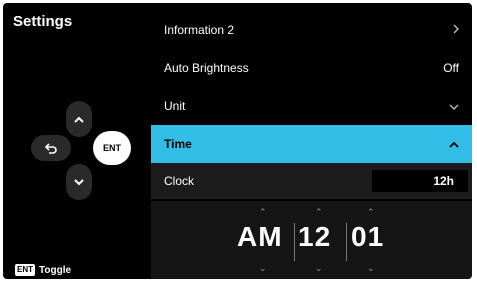 The image size is (477, 285). I want to click on menu-item-label: Information 2, so click(199, 30).